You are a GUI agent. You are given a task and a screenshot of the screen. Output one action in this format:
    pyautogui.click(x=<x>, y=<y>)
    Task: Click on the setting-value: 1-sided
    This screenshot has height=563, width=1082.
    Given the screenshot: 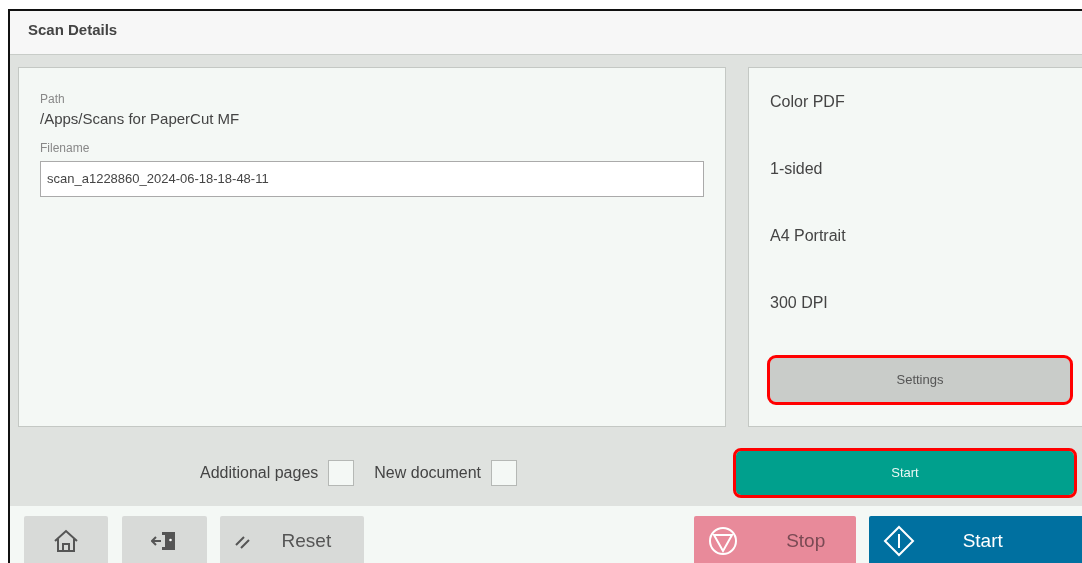 What is the action you would take?
    pyautogui.click(x=796, y=168)
    